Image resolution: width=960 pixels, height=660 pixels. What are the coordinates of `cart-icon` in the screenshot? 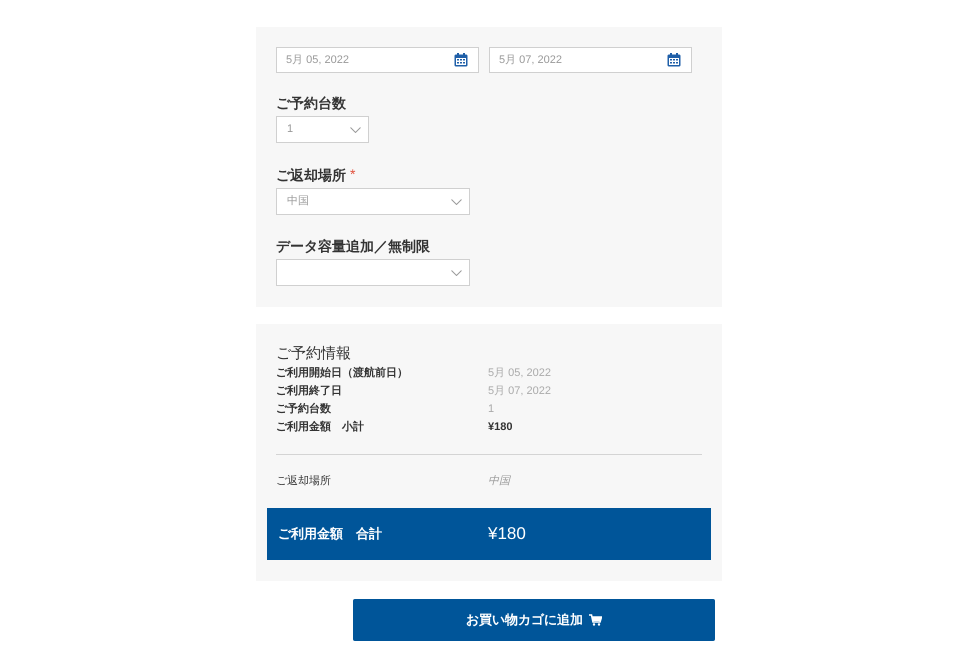 It's located at (595, 620).